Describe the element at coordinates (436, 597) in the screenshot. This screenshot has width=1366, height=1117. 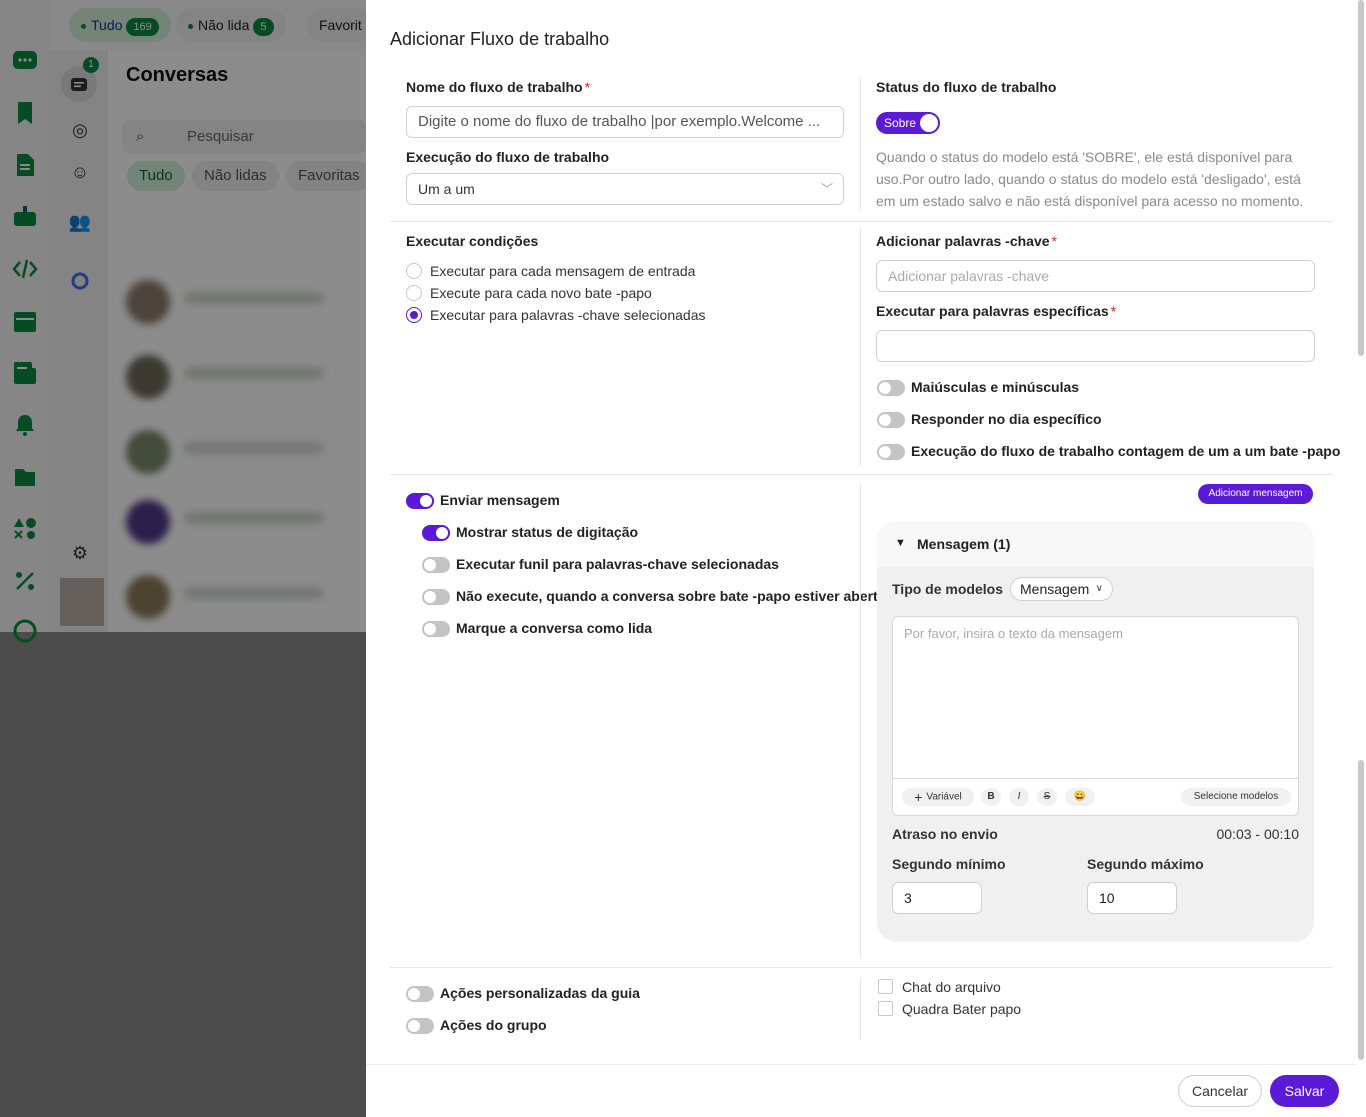
I see `chat-open-toggle` at that location.